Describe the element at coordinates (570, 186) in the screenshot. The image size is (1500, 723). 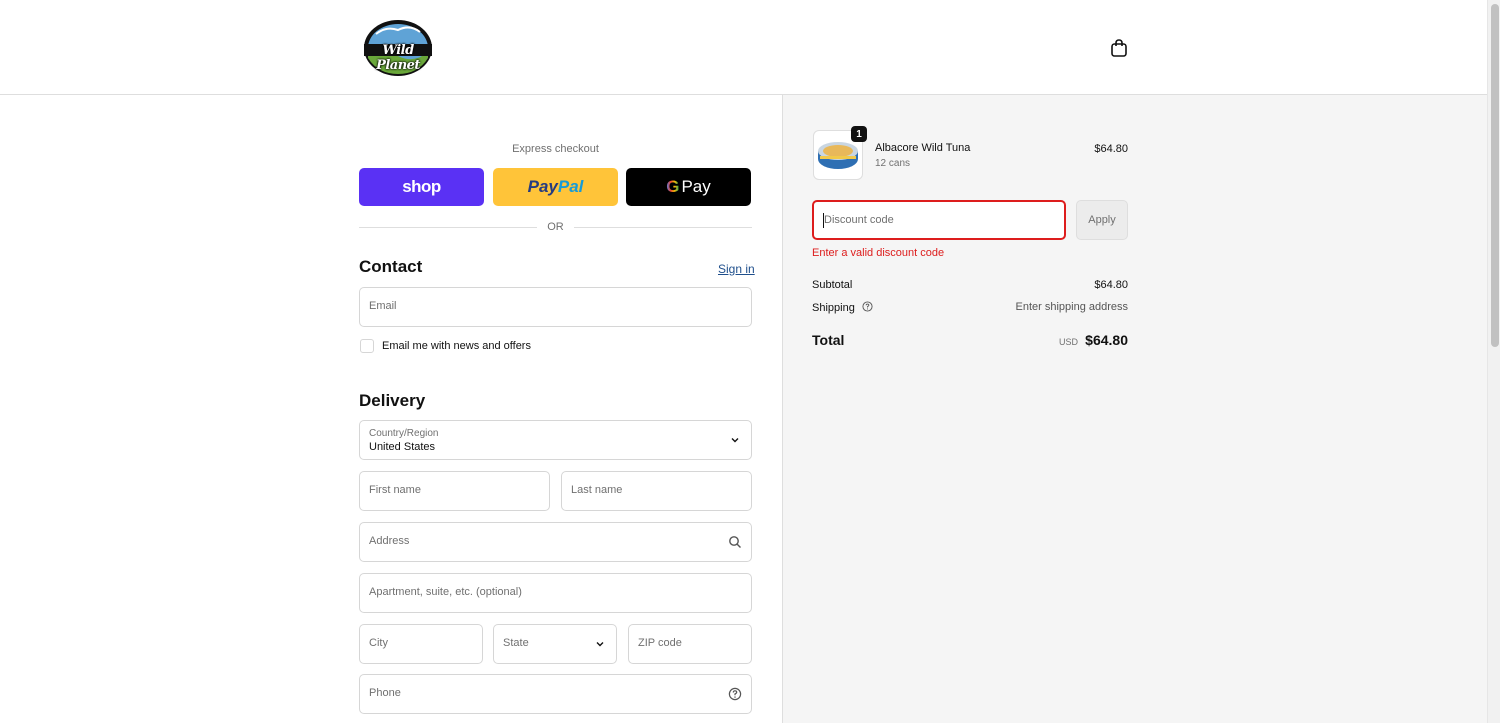
I see `paypal-label-pal: Pal` at that location.